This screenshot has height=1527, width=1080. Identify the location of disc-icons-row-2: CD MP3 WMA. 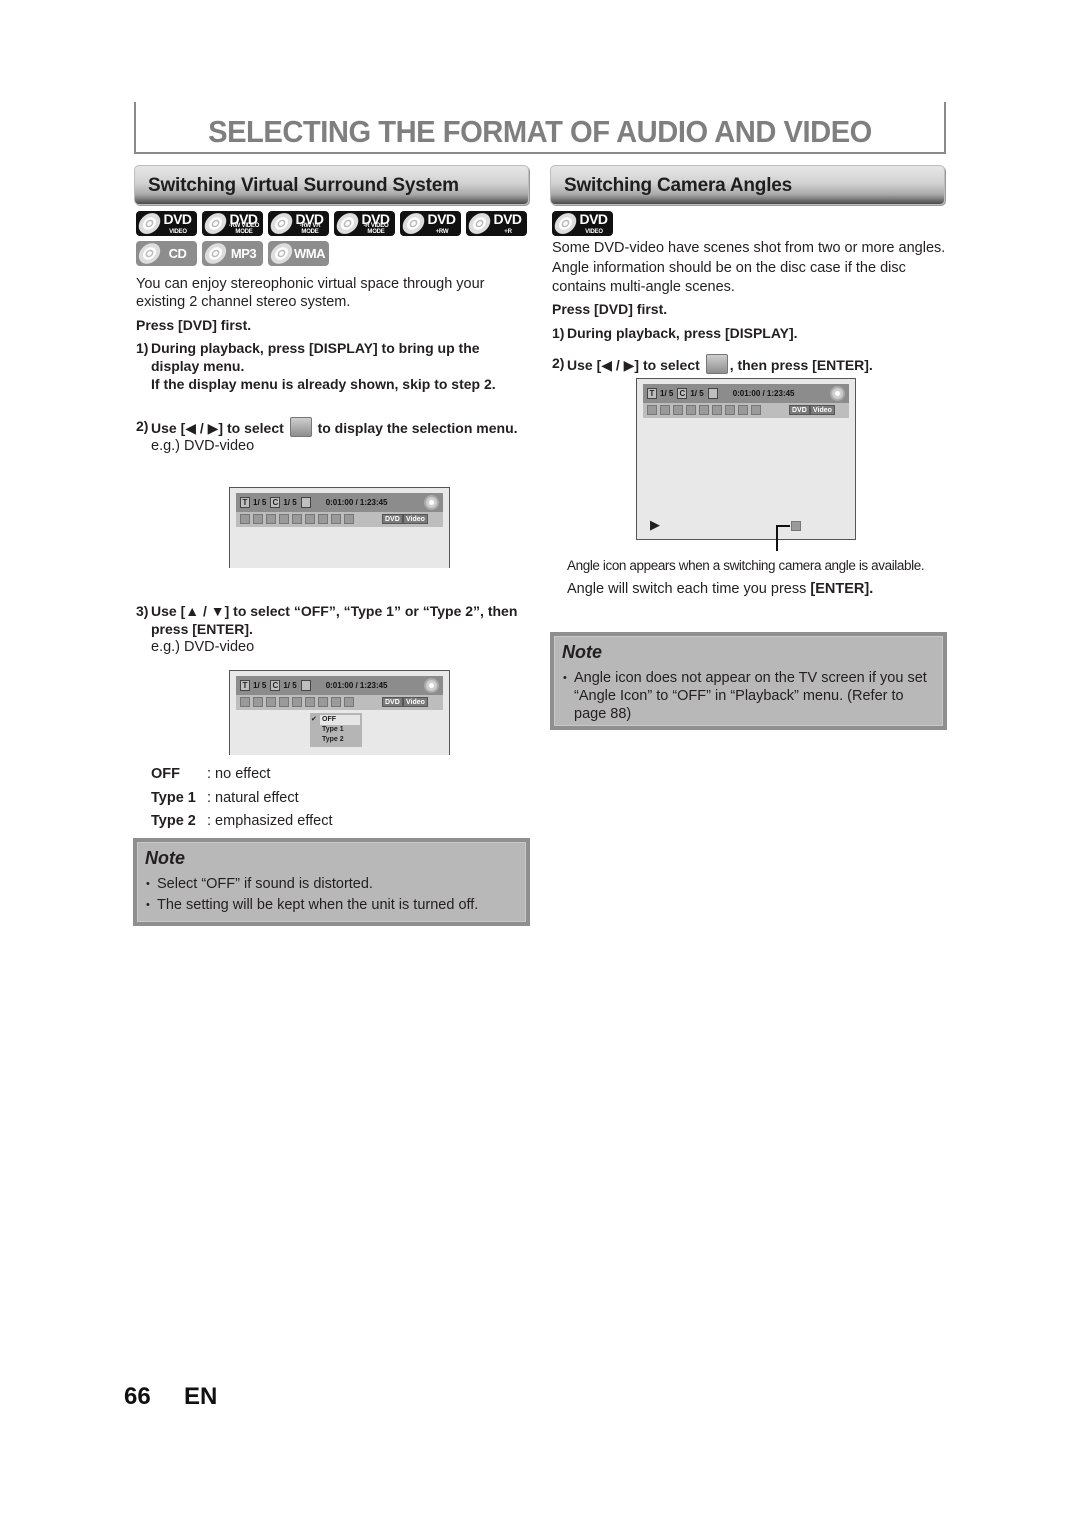
(232, 253).